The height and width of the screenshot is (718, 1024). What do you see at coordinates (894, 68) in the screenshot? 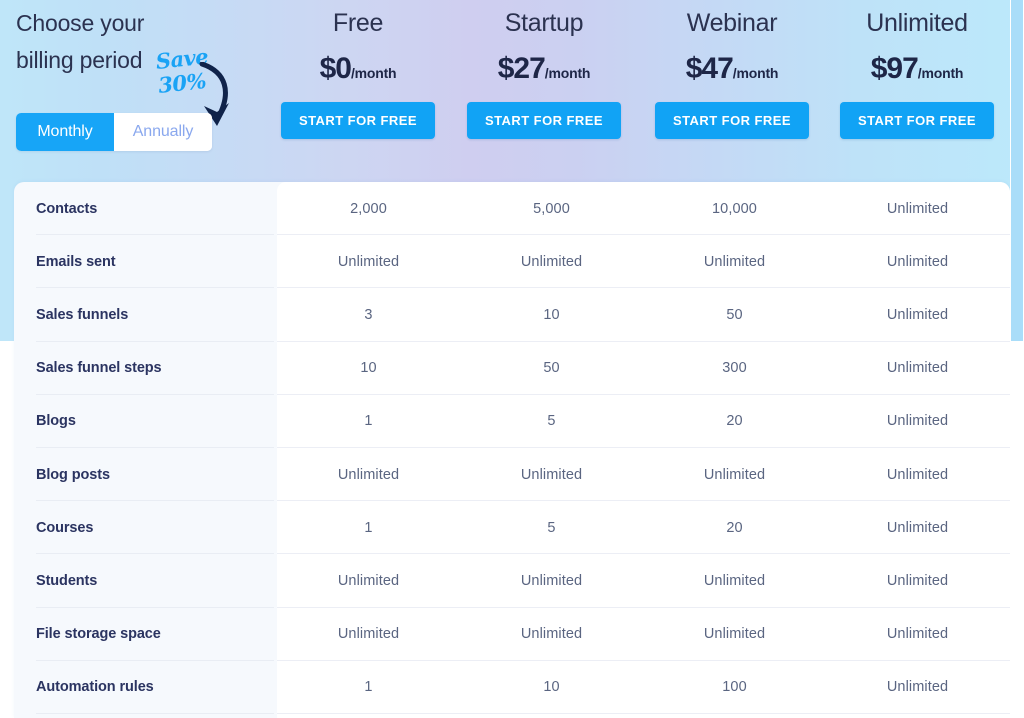
I see `plan-price: $97` at bounding box center [894, 68].